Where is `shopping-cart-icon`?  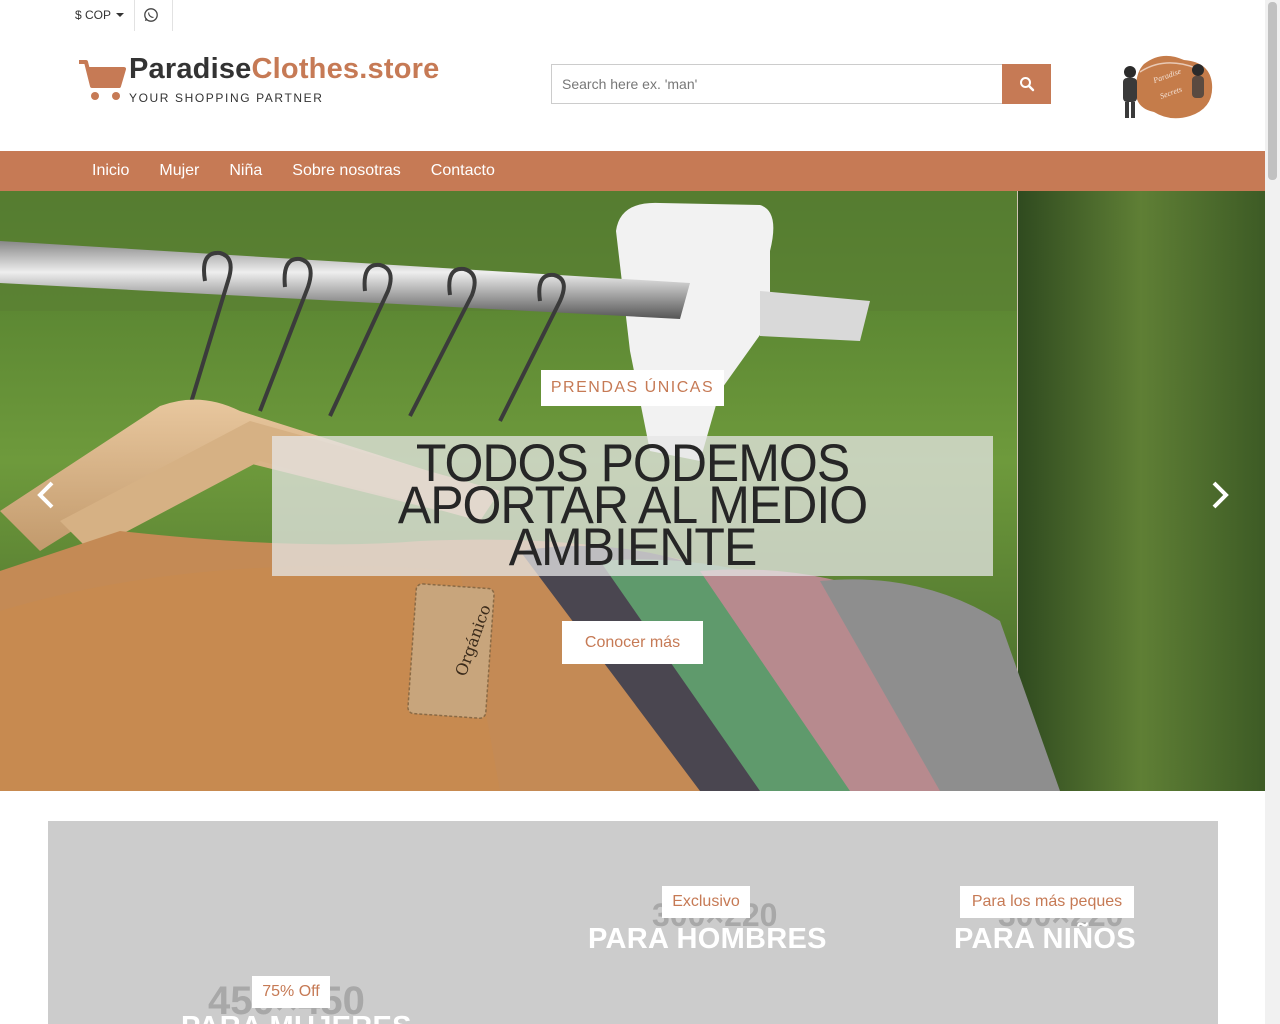 shopping-cart-icon is located at coordinates (102, 80).